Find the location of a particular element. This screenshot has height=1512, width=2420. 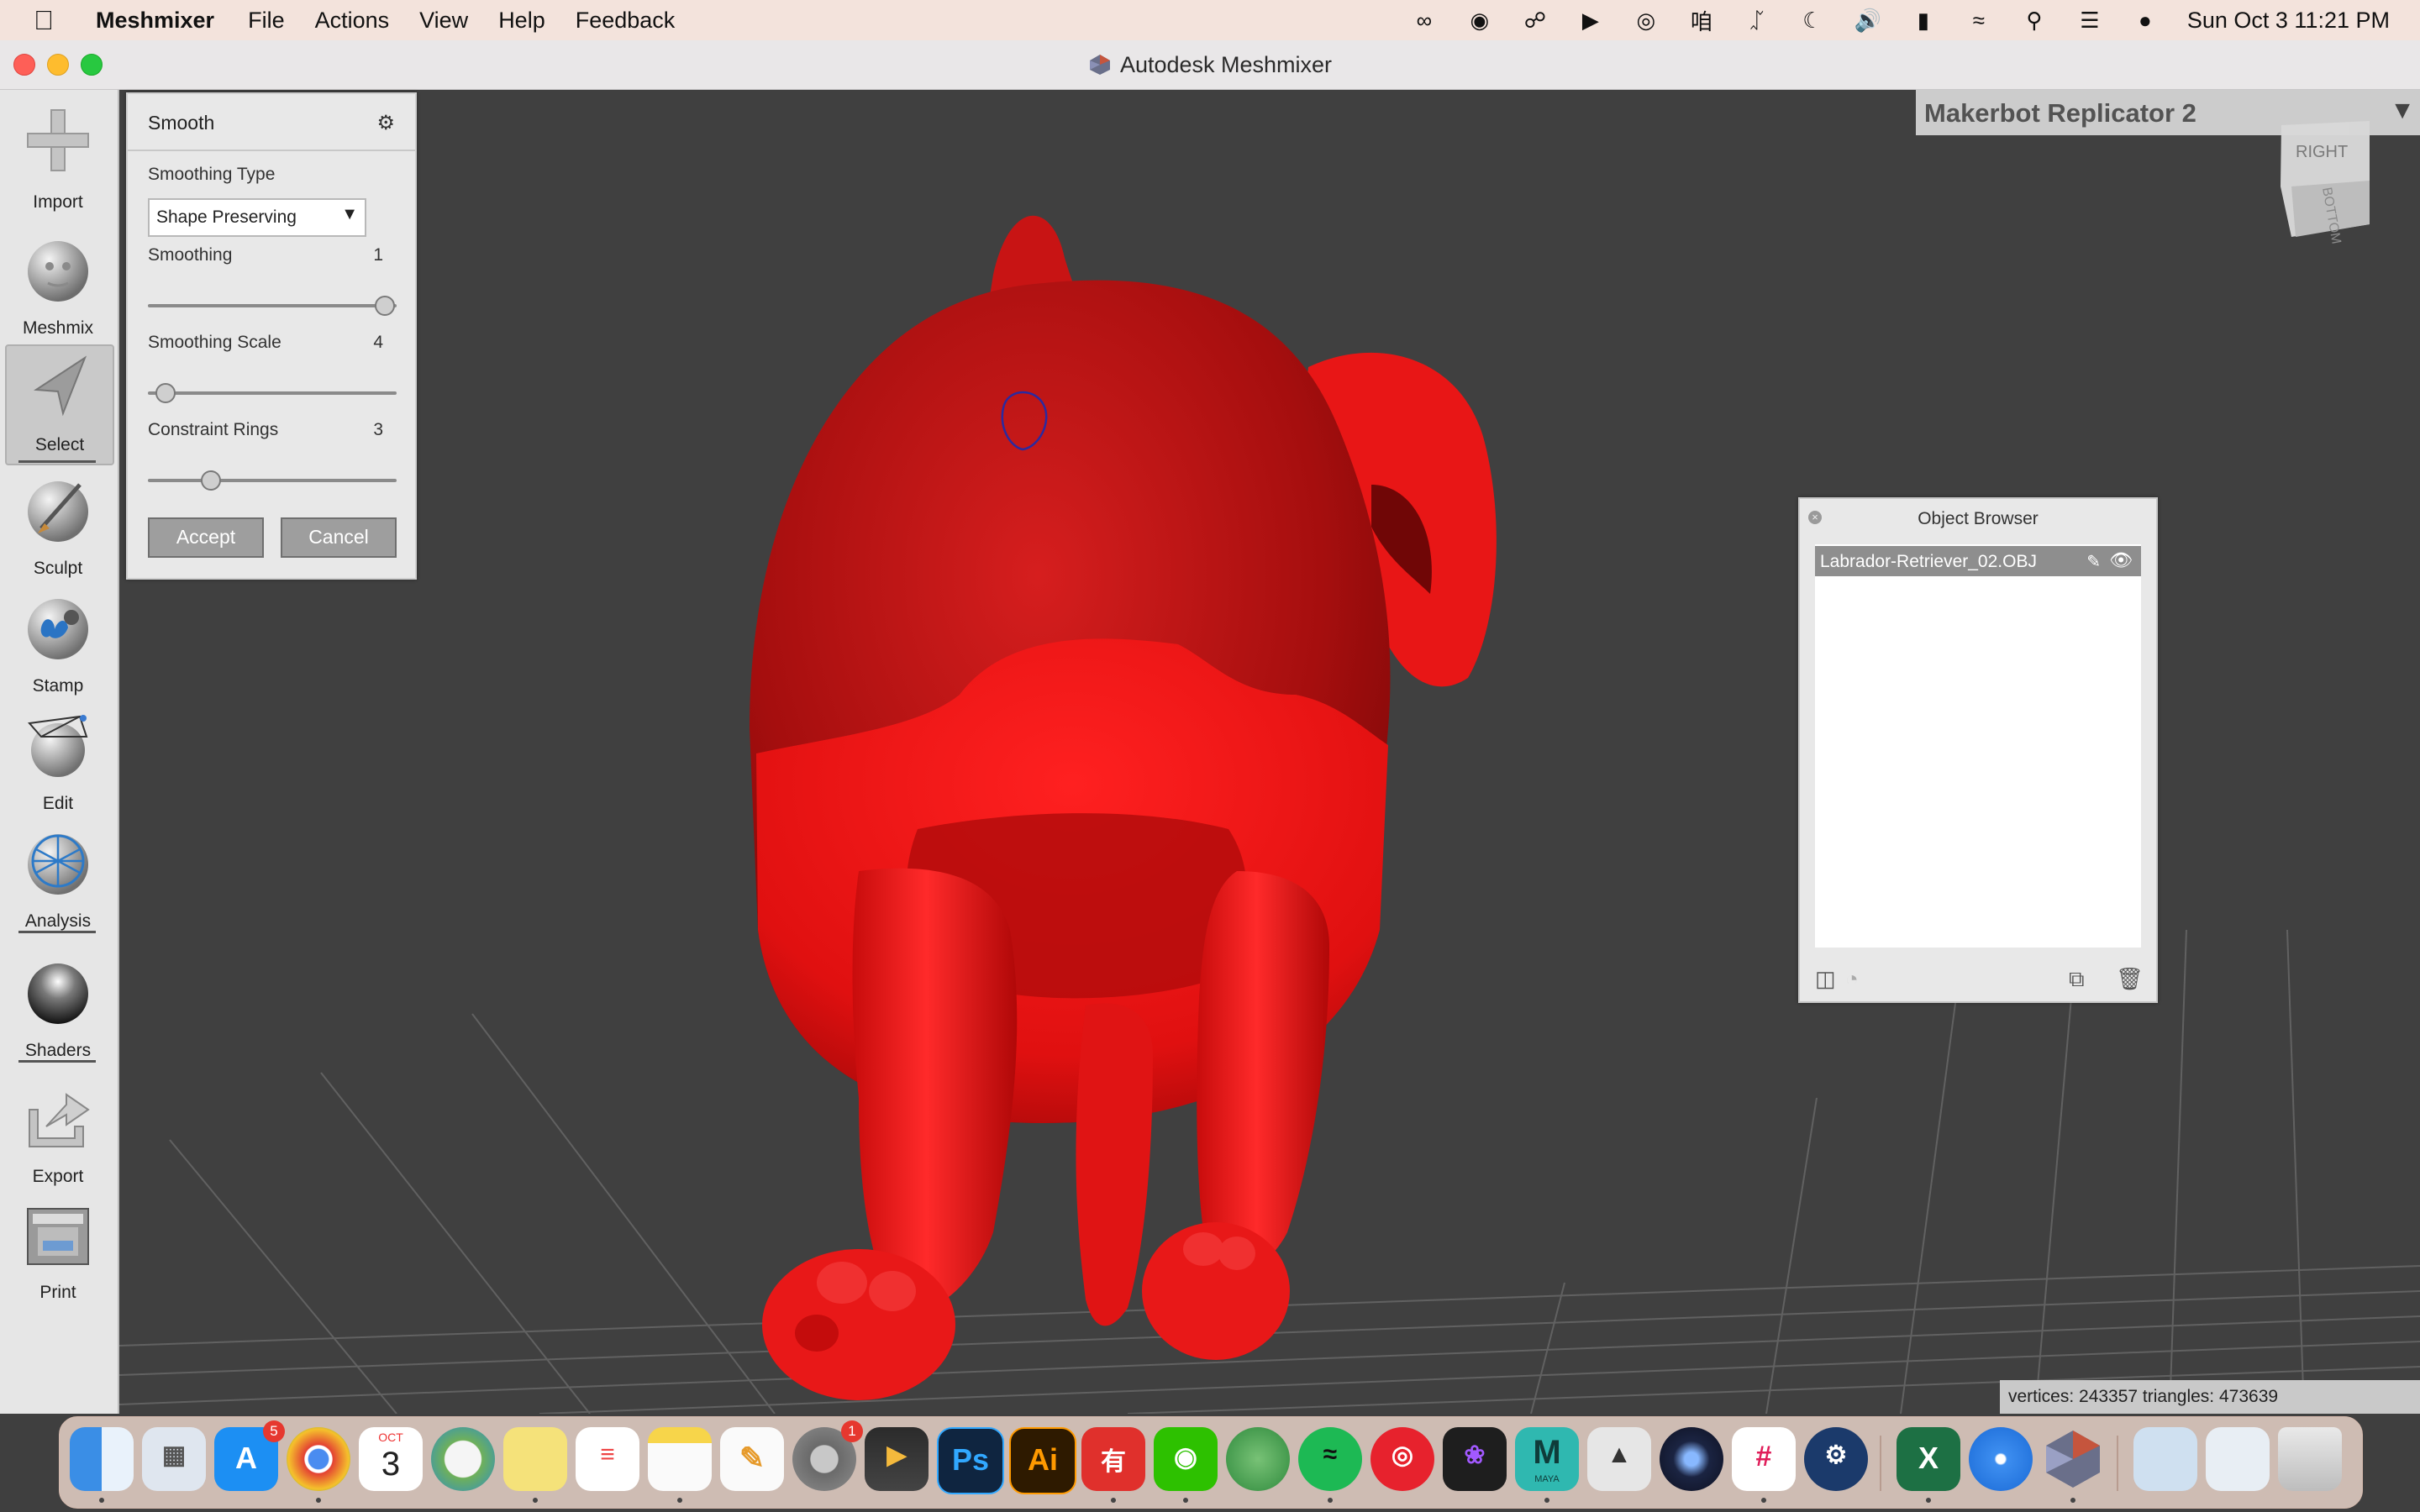

trash-icon: 🗑 is located at coordinates (2130, 979).